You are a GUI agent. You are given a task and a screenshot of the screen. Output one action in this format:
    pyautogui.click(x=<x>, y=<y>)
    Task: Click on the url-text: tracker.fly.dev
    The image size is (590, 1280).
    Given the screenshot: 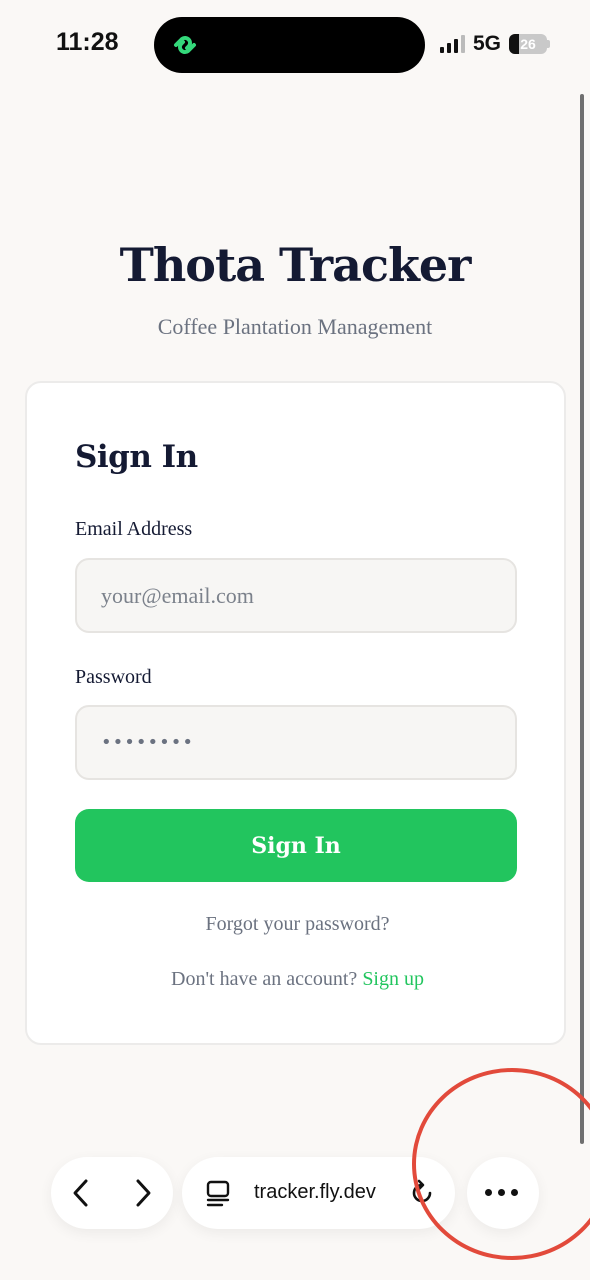 What is the action you would take?
    pyautogui.click(x=324, y=1192)
    